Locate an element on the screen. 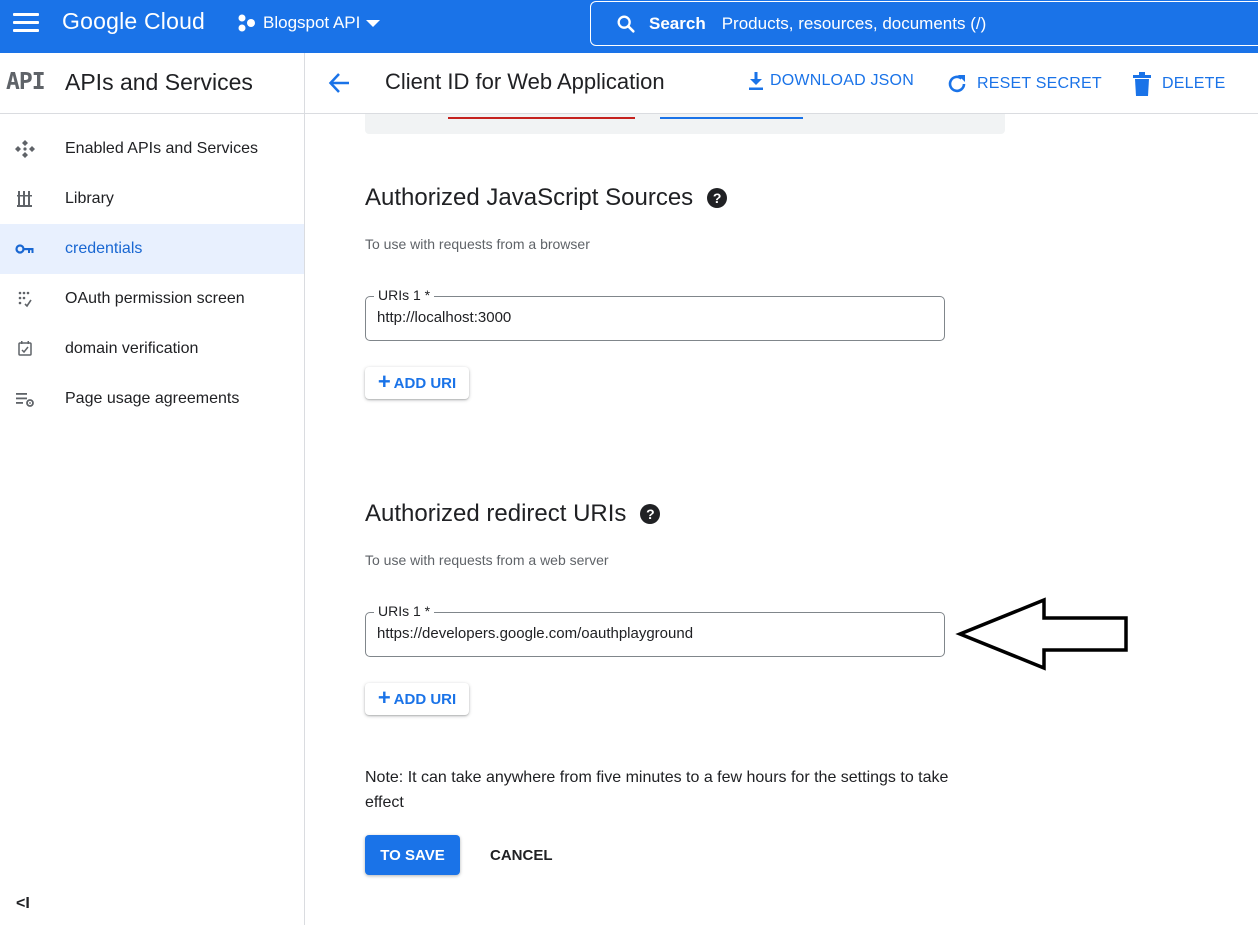 Image resolution: width=1258 pixels, height=925 pixels. sidebar-item-oauth-consent: OAuth permission screen is located at coordinates (152, 299).